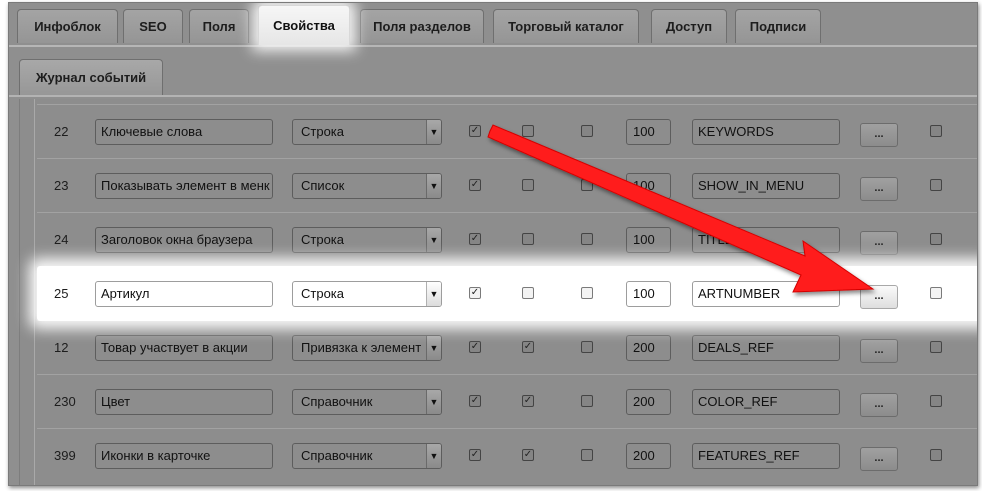 The width and height of the screenshot is (982, 491). What do you see at coordinates (34, 292) in the screenshot?
I see `table-left-border` at bounding box center [34, 292].